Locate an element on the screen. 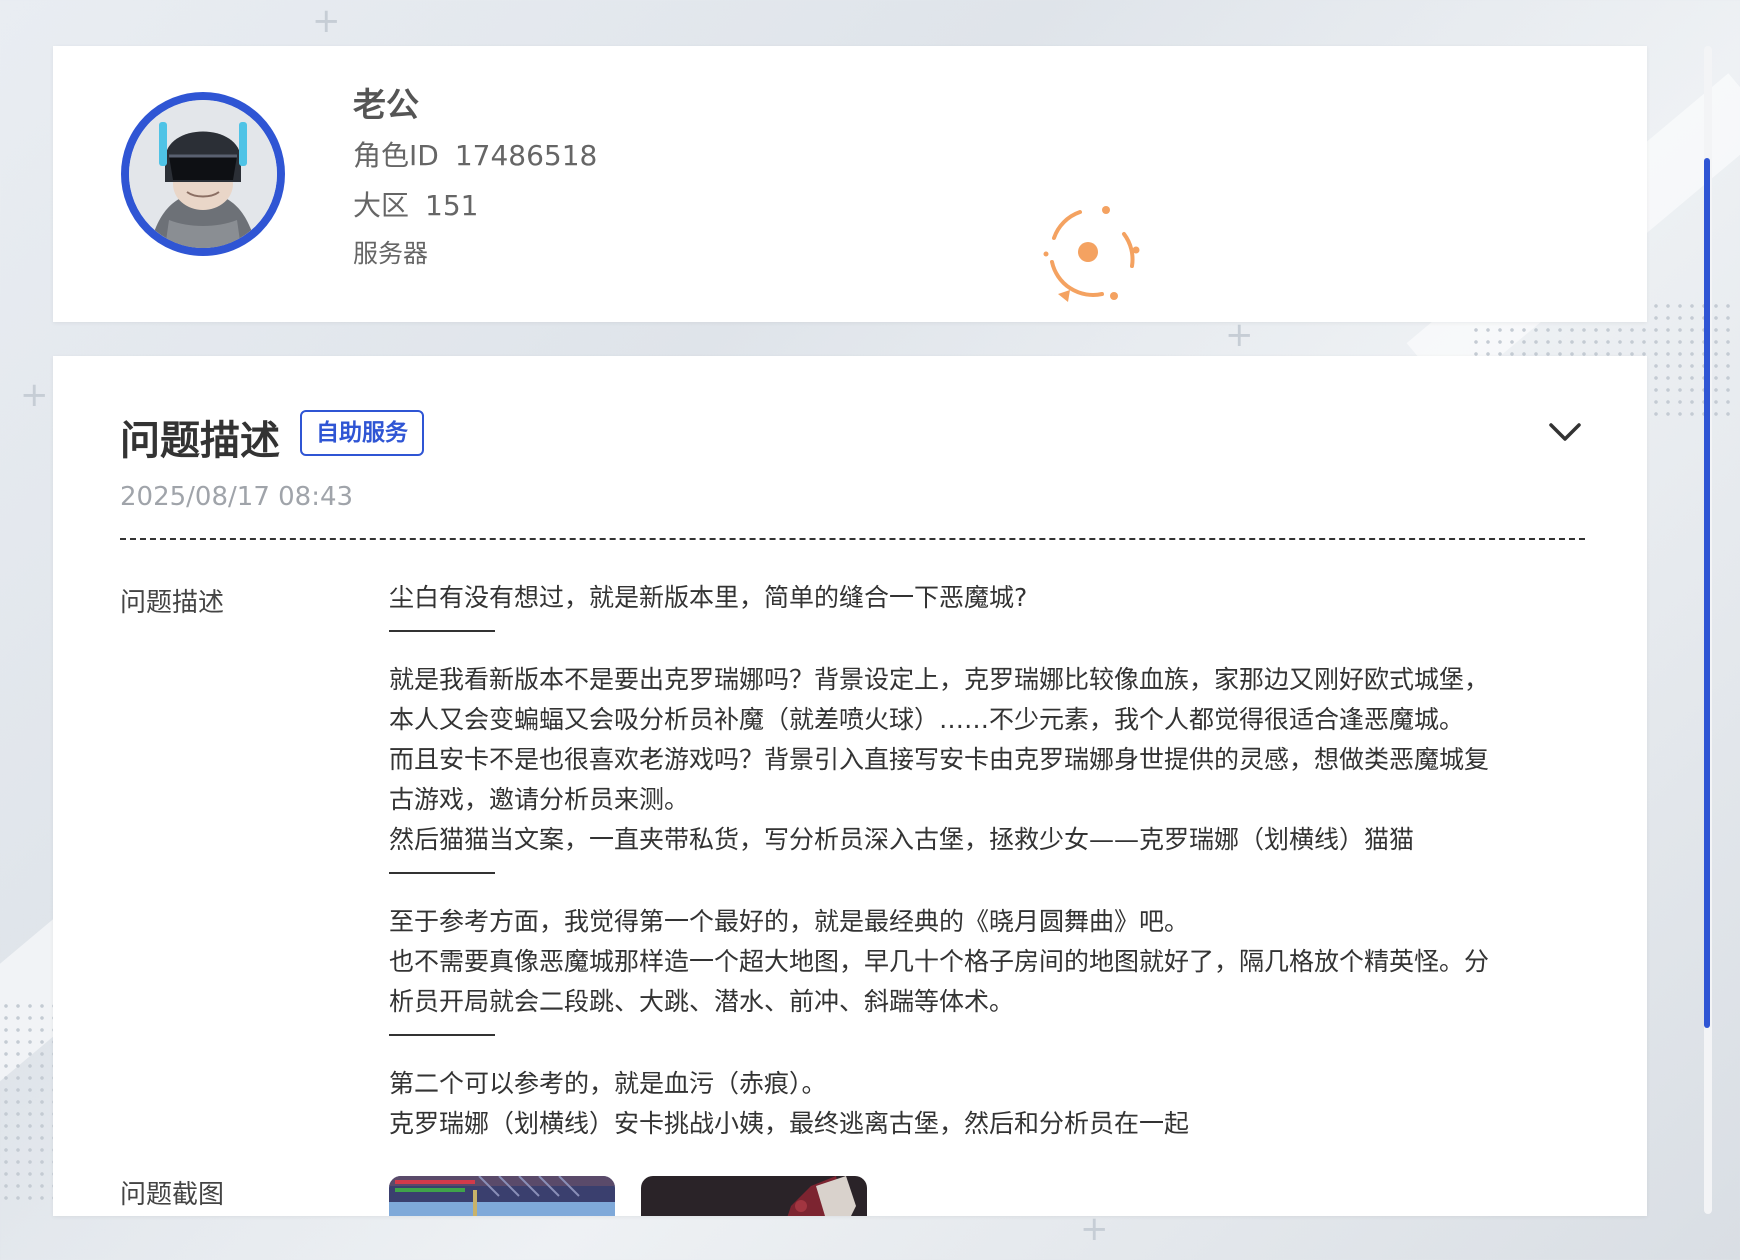  scrollbar-thumb is located at coordinates (1707, 593).